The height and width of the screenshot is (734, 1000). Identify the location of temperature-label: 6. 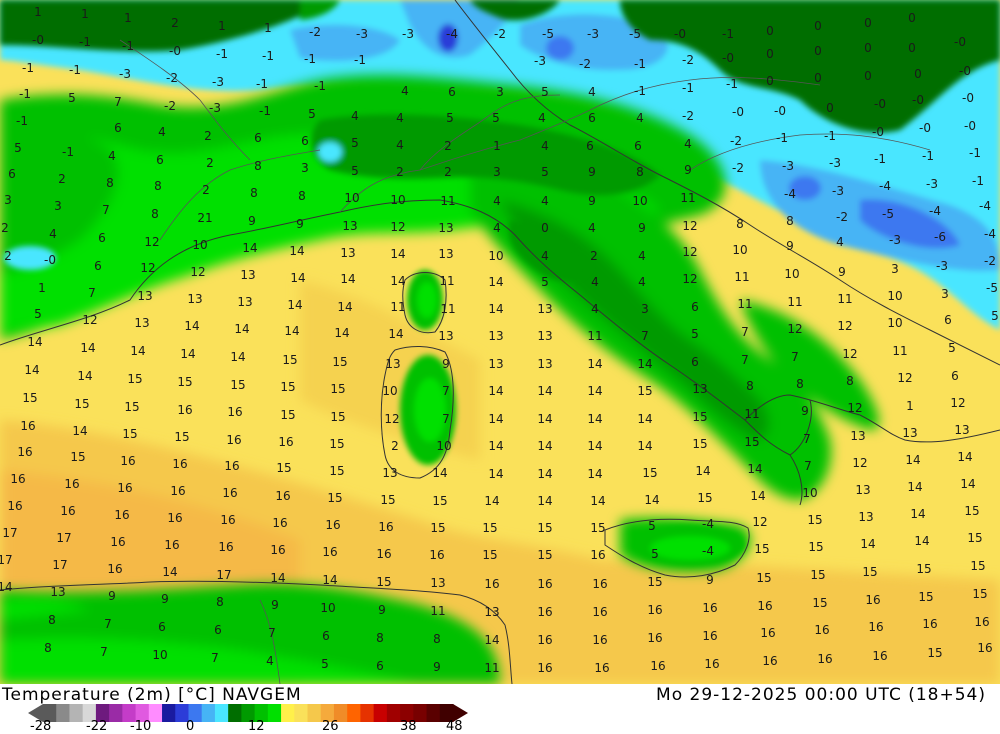
(590, 146).